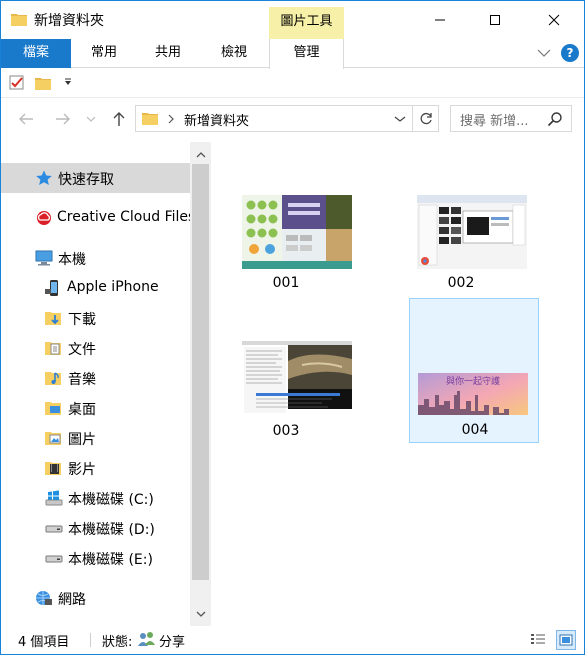 This screenshot has height=655, width=585. What do you see at coordinates (53, 348) in the screenshot?
I see `documents-icon` at bounding box center [53, 348].